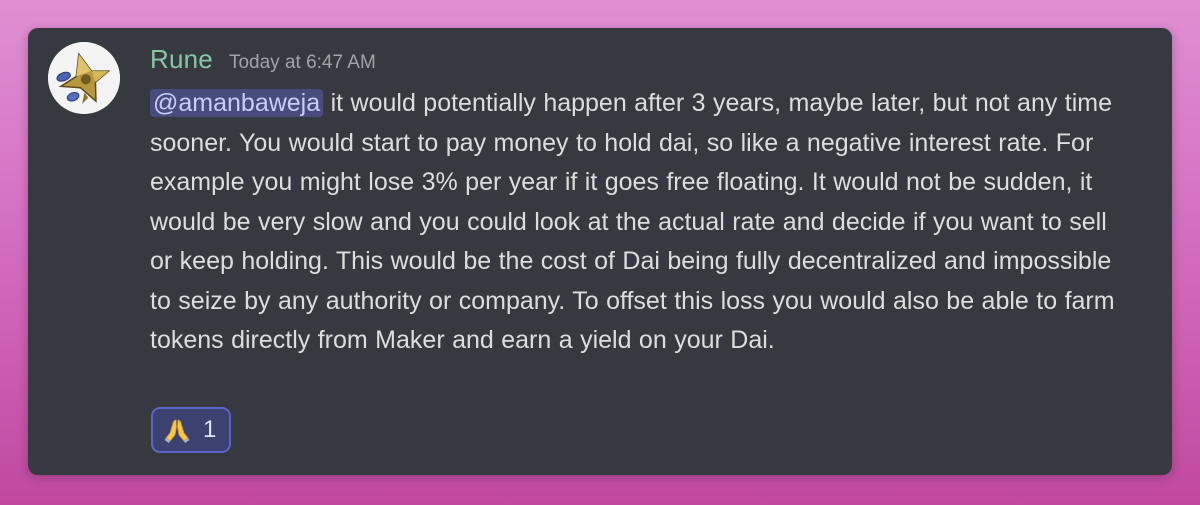 This screenshot has width=1200, height=505. What do you see at coordinates (302, 63) in the screenshot?
I see `message-timestamp: Today at 6:47 AM` at bounding box center [302, 63].